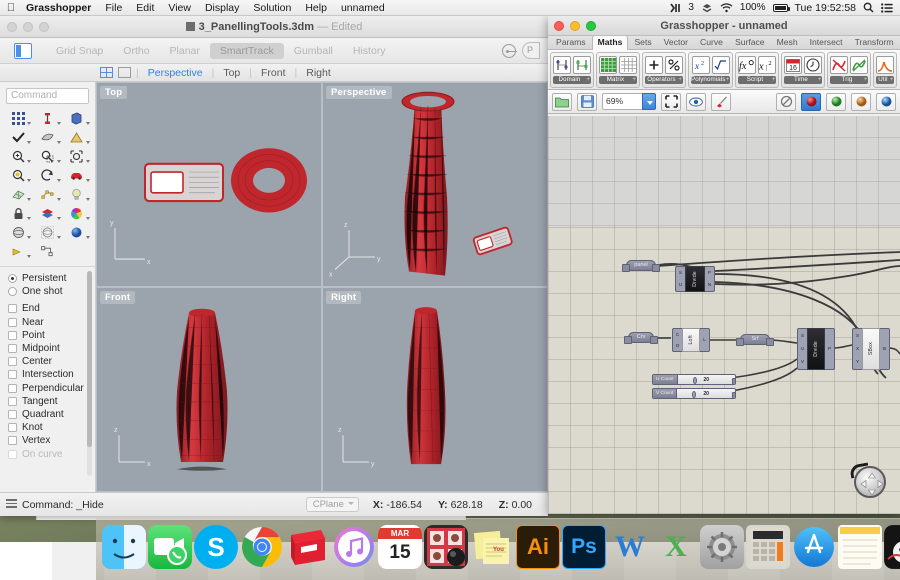 The width and height of the screenshot is (900, 580). What do you see at coordinates (874, 42) in the screenshot?
I see `tab-transform: Transform` at bounding box center [874, 42].